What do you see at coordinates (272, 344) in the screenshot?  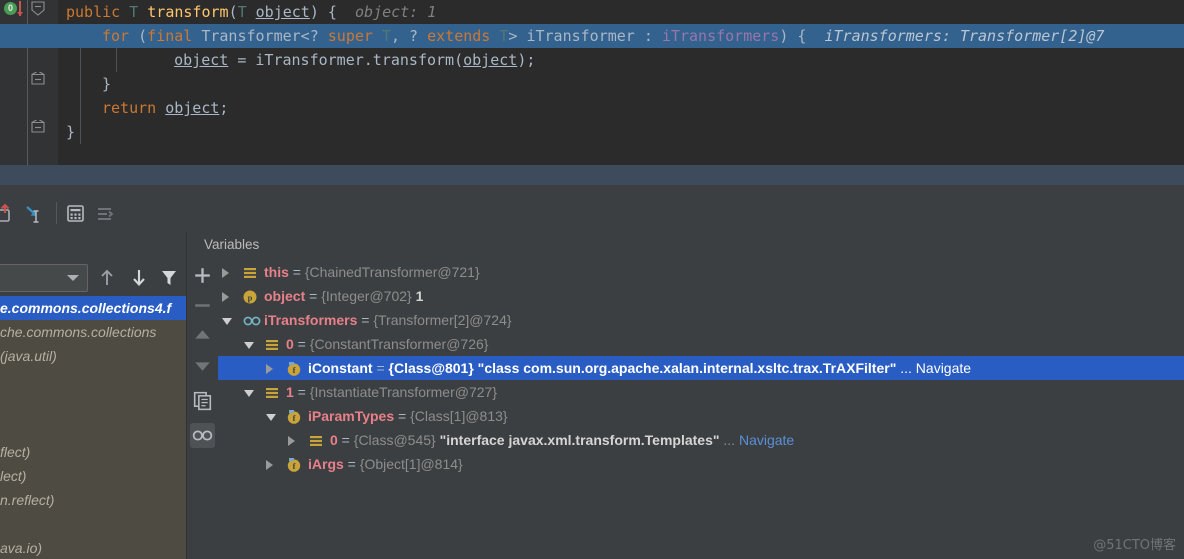 I see `object-field-icon` at bounding box center [272, 344].